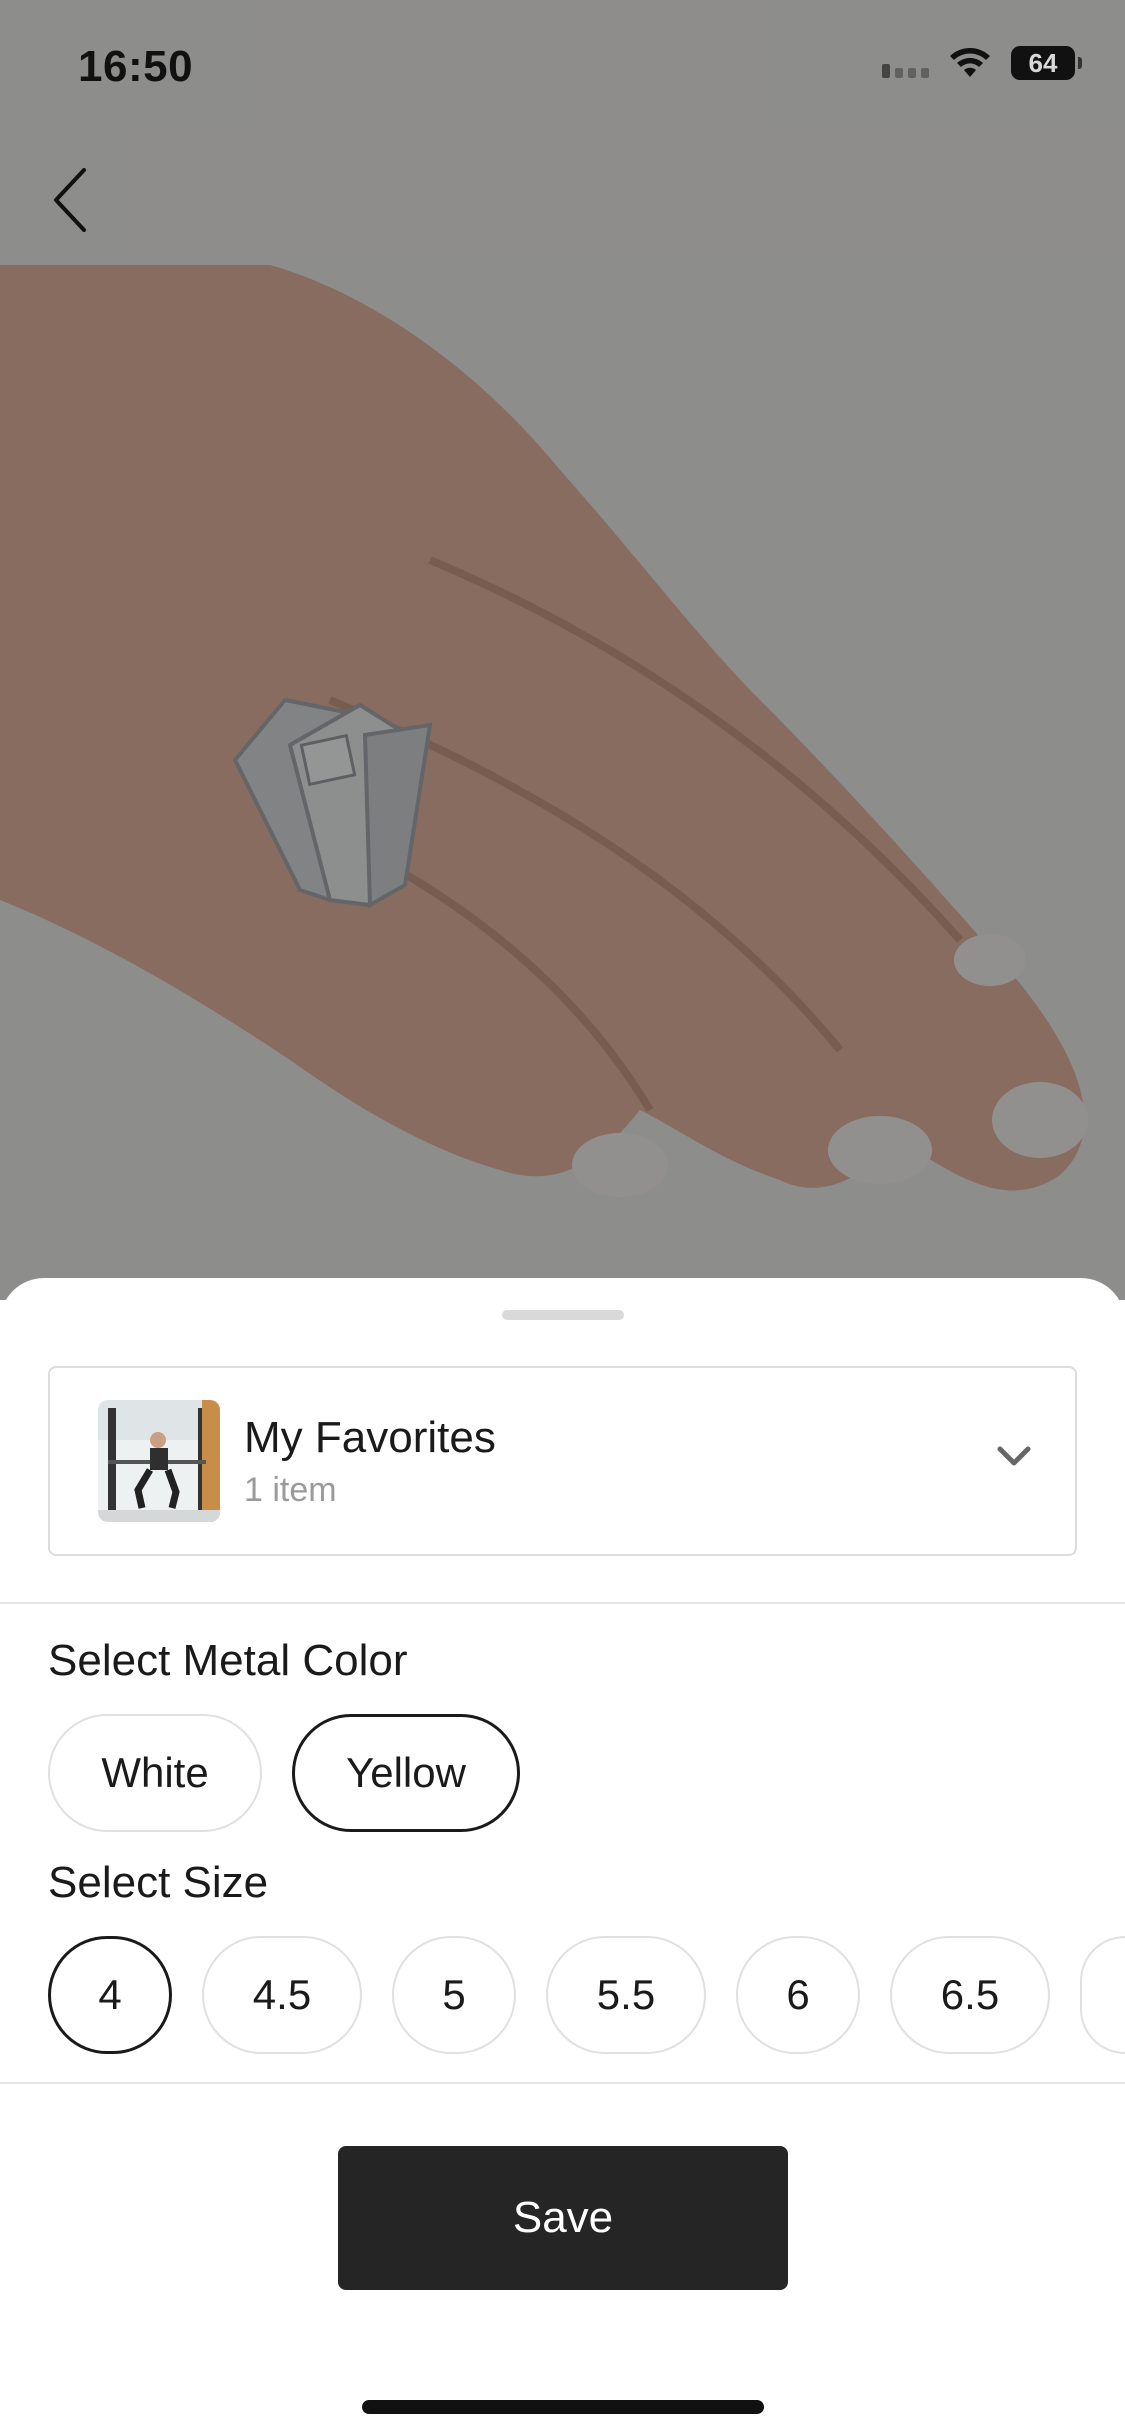 This screenshot has height=2436, width=1125. I want to click on fitness-photo-thumbnail, so click(159, 1461).